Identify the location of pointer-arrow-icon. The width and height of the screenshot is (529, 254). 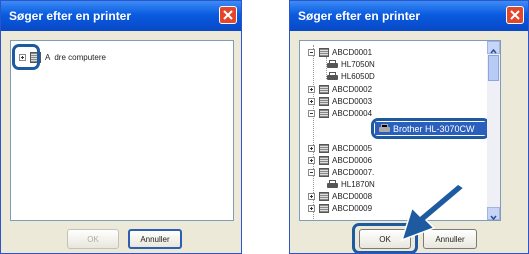
(433, 213).